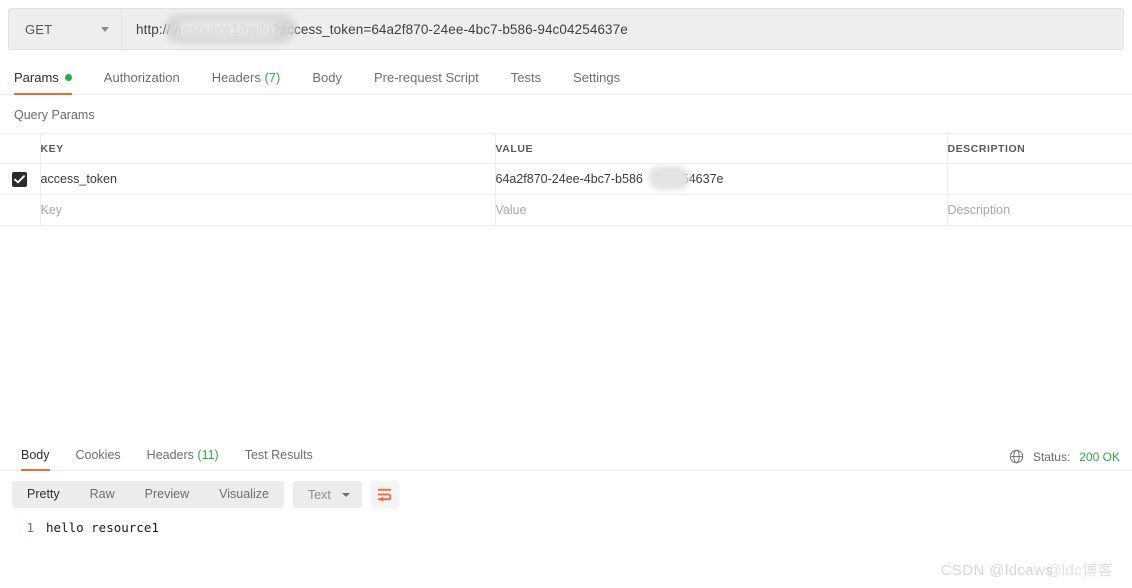 This screenshot has width=1132, height=588. What do you see at coordinates (236, 77) in the screenshot?
I see `tab-headers-label: Headers` at bounding box center [236, 77].